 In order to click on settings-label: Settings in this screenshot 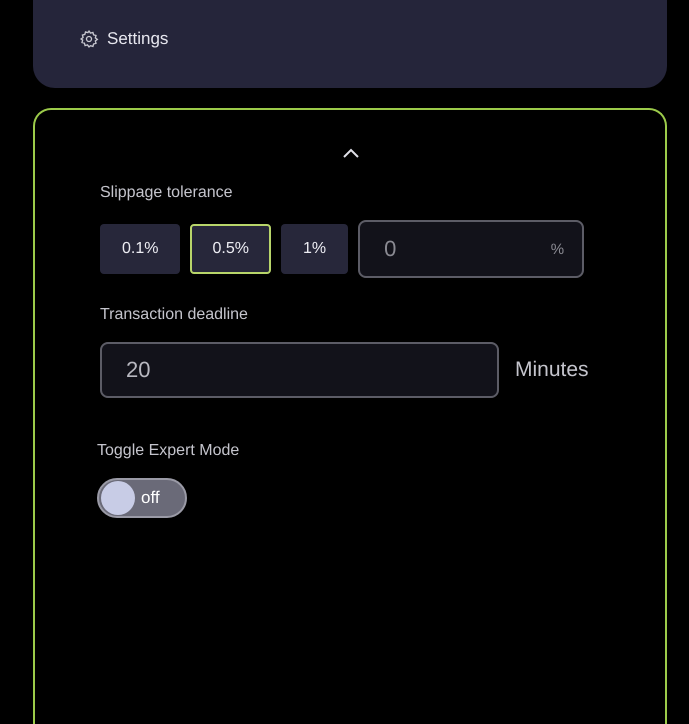, I will do `click(137, 39)`.